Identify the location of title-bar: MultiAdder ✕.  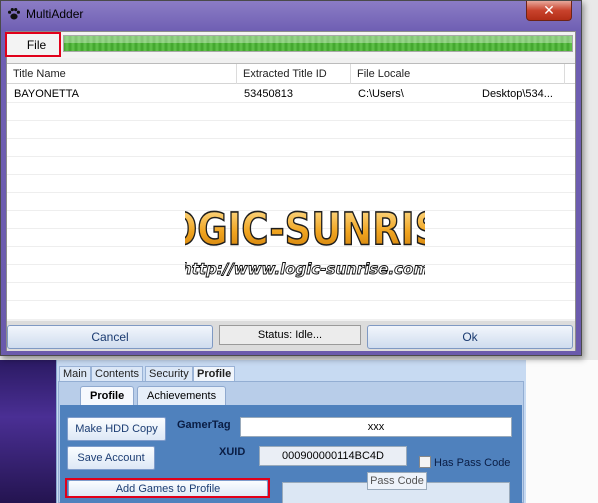
(291, 15).